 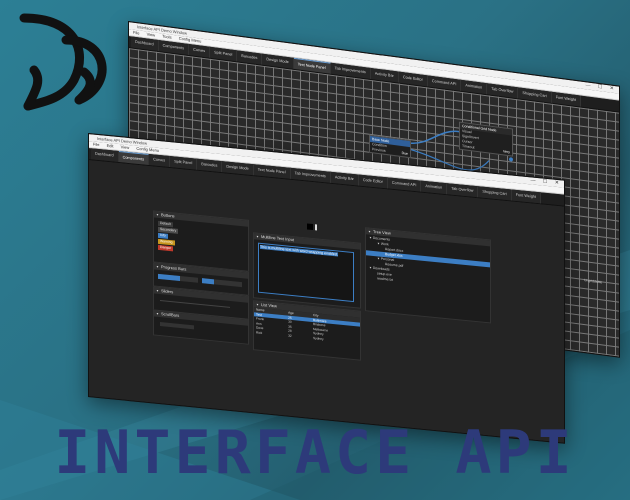 What do you see at coordinates (316, 227) in the screenshot?
I see `color-swatch-handle` at bounding box center [316, 227].